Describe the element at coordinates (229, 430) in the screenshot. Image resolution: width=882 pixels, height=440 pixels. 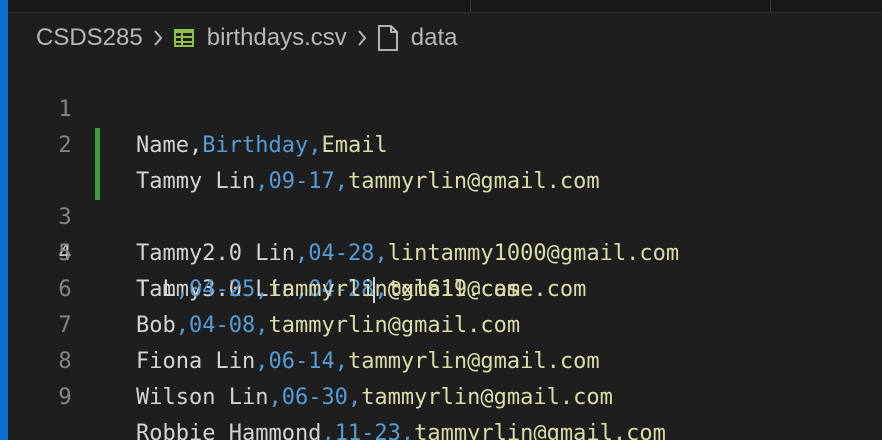
I see `csv-name-cell: Robbie Hammond` at that location.